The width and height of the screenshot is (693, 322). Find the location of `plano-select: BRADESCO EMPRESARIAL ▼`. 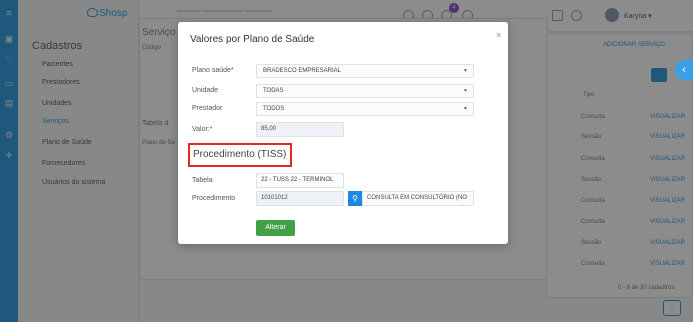

plano-select: BRADESCO EMPRESARIAL ▼ is located at coordinates (365, 71).